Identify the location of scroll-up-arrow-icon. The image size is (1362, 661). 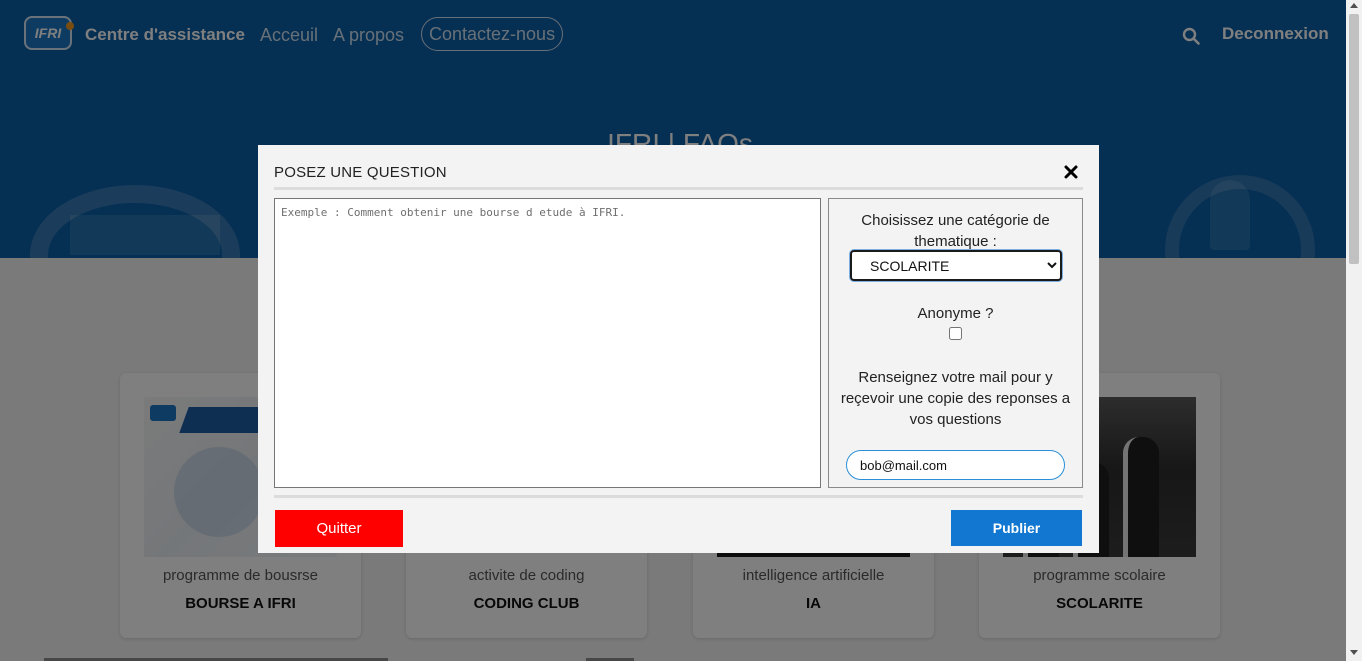
(1354, 5).